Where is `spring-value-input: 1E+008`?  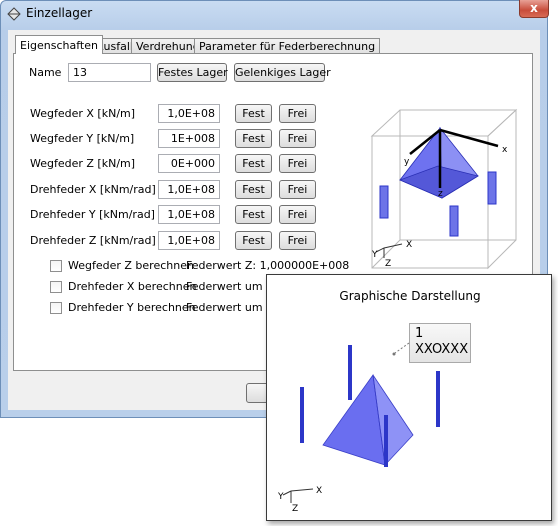
spring-value-input: 1E+008 is located at coordinates (189, 138).